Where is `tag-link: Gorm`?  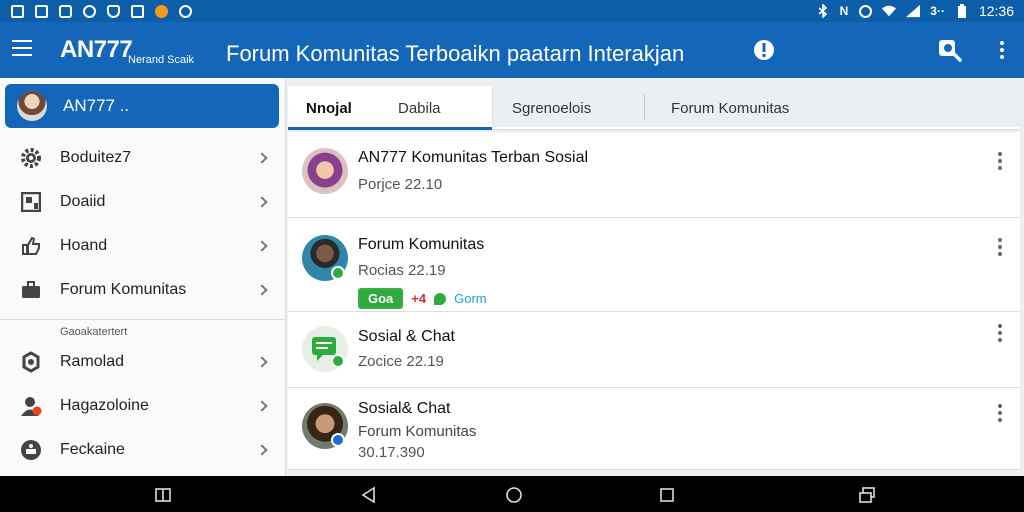 tag-link: Gorm is located at coordinates (470, 298).